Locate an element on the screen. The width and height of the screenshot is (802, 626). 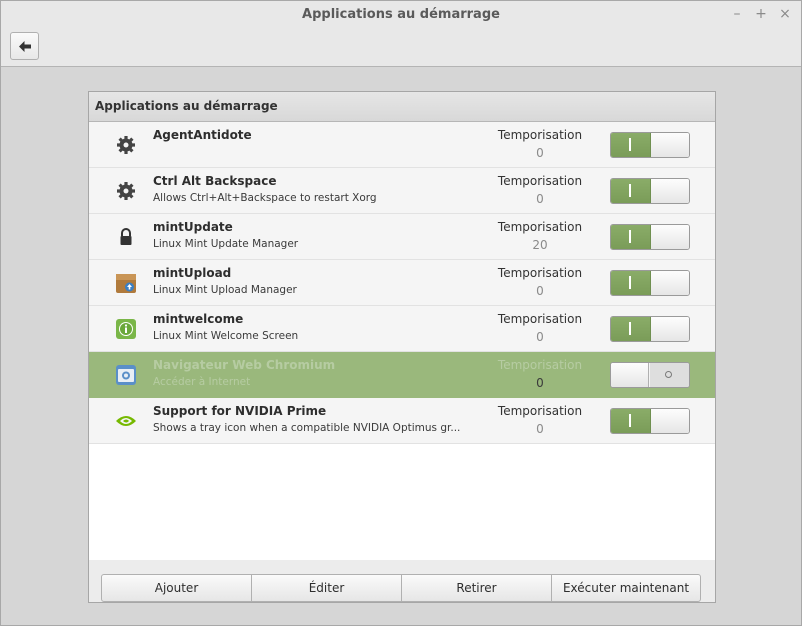
title-bar: Applications au démarrage – + × is located at coordinates (401, 15).